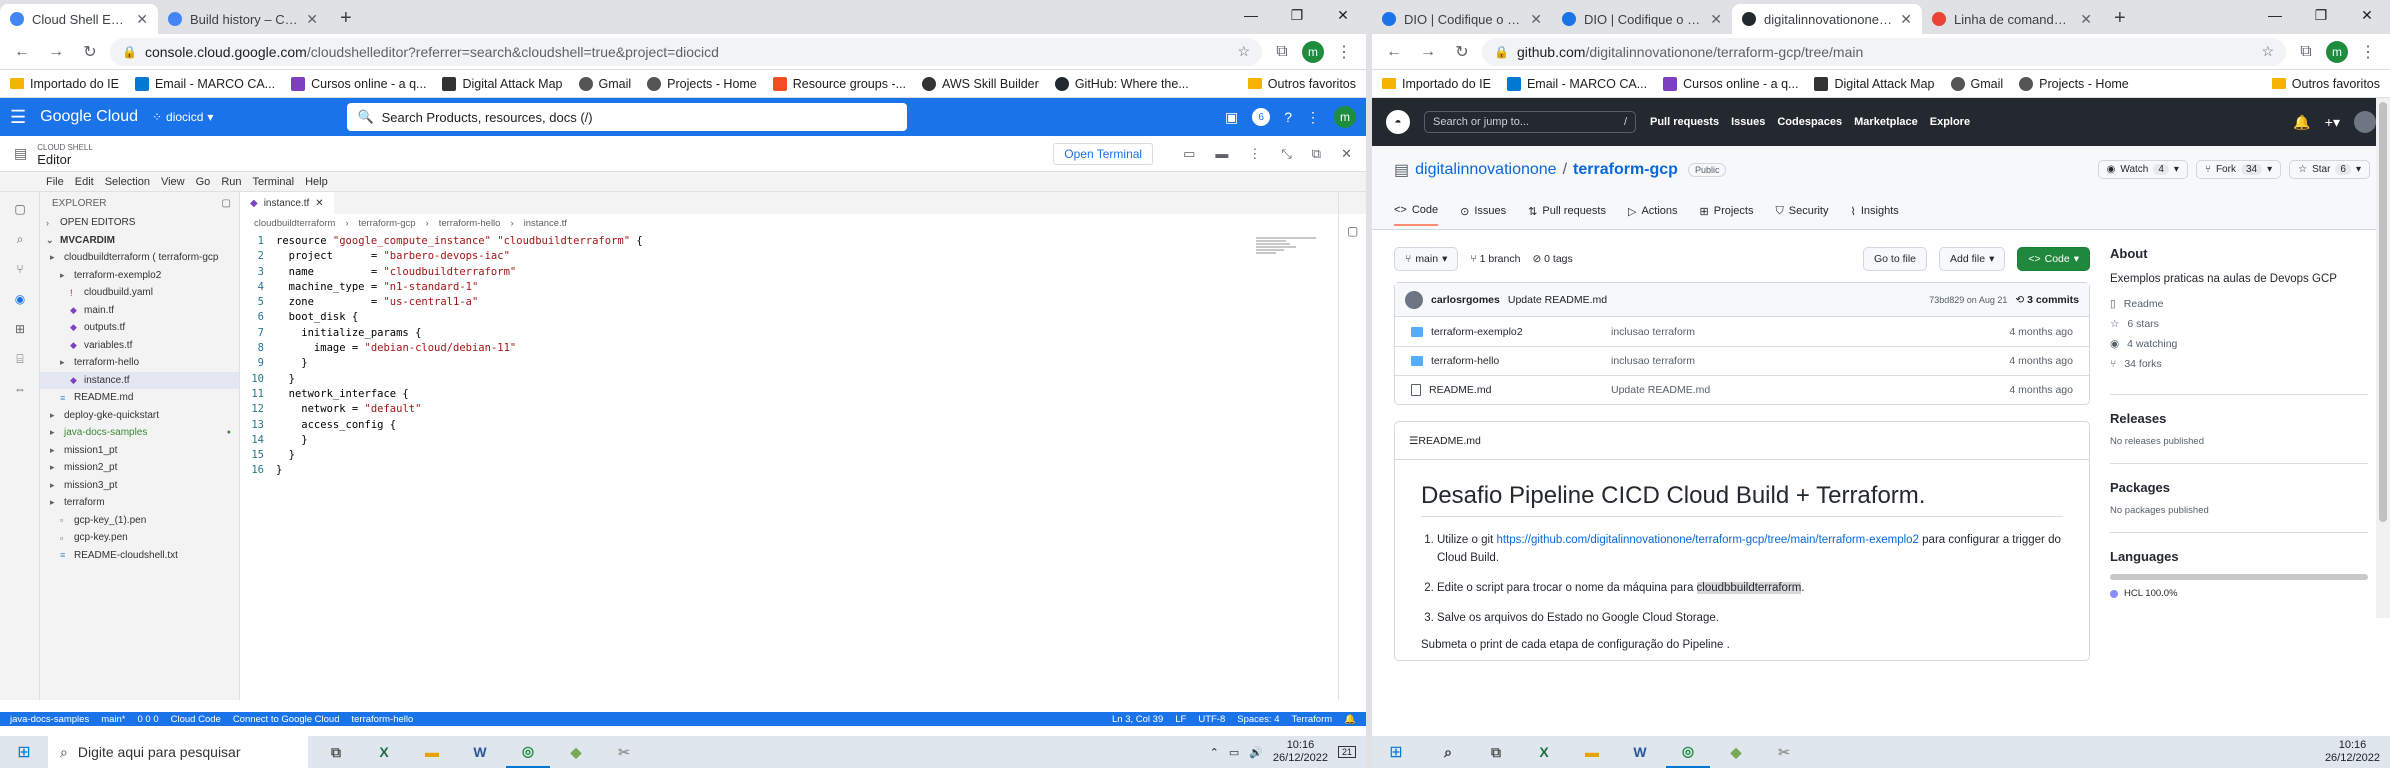 Image resolution: width=2390 pixels, height=768 pixels. I want to click on go-to-file-button: Go to file, so click(1895, 259).